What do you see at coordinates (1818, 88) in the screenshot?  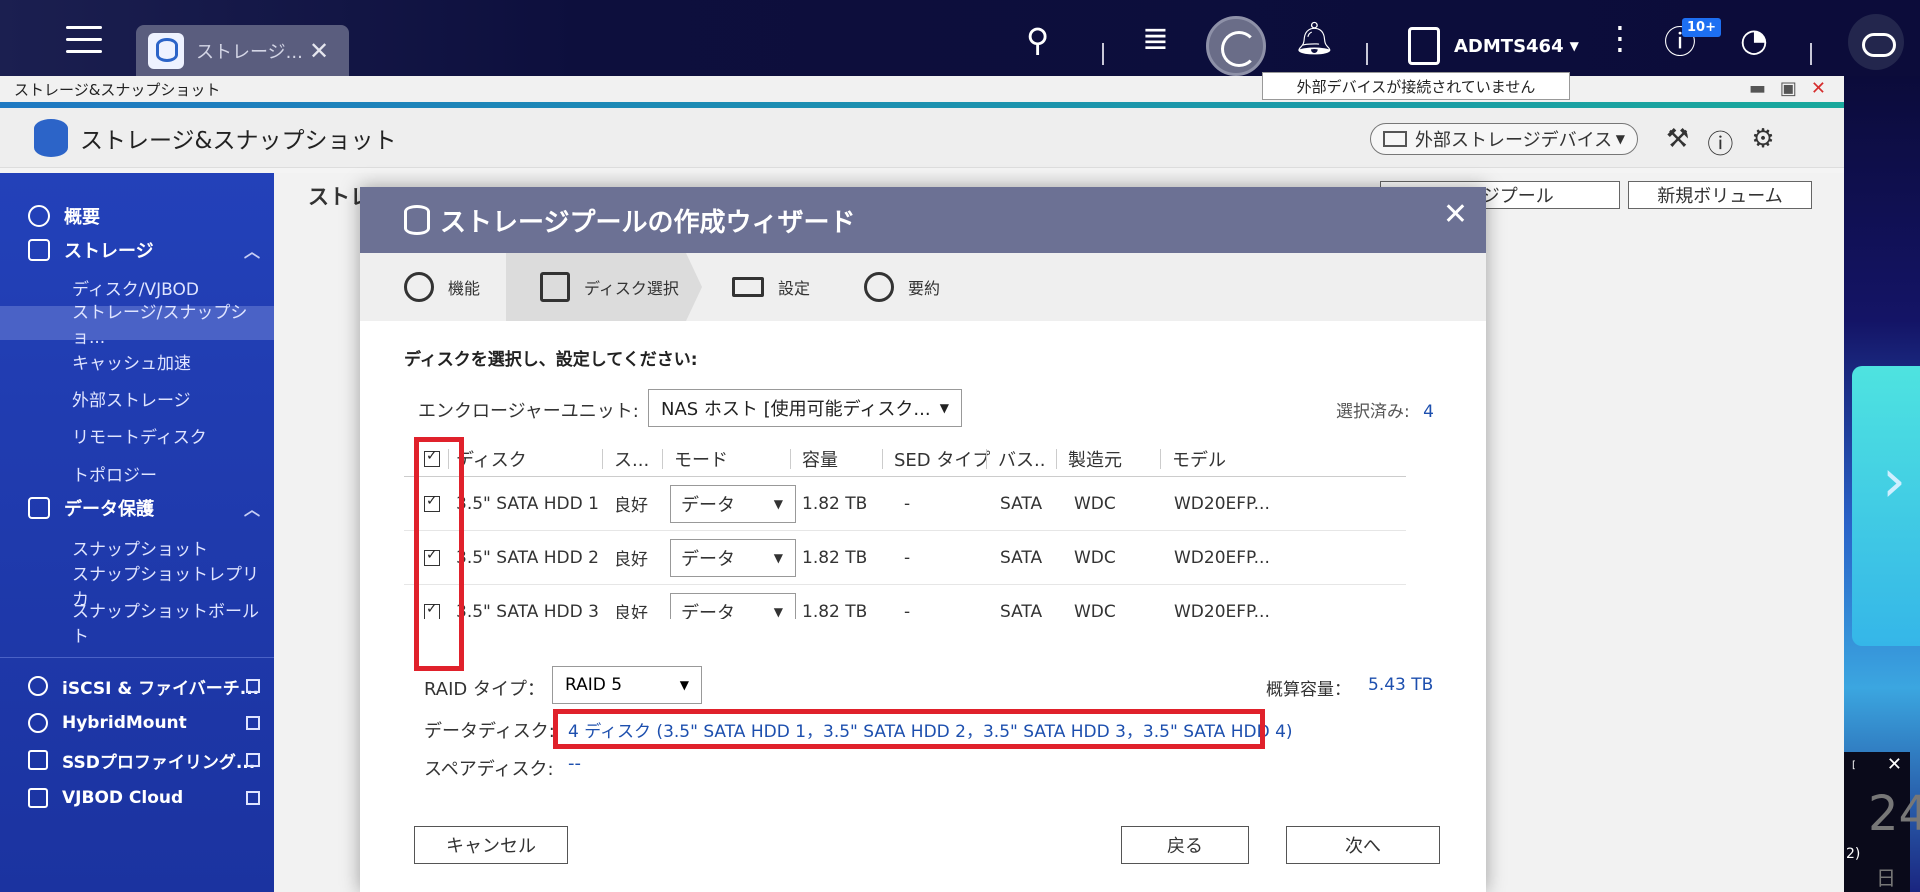 I see `close-window-icon: ✕` at bounding box center [1818, 88].